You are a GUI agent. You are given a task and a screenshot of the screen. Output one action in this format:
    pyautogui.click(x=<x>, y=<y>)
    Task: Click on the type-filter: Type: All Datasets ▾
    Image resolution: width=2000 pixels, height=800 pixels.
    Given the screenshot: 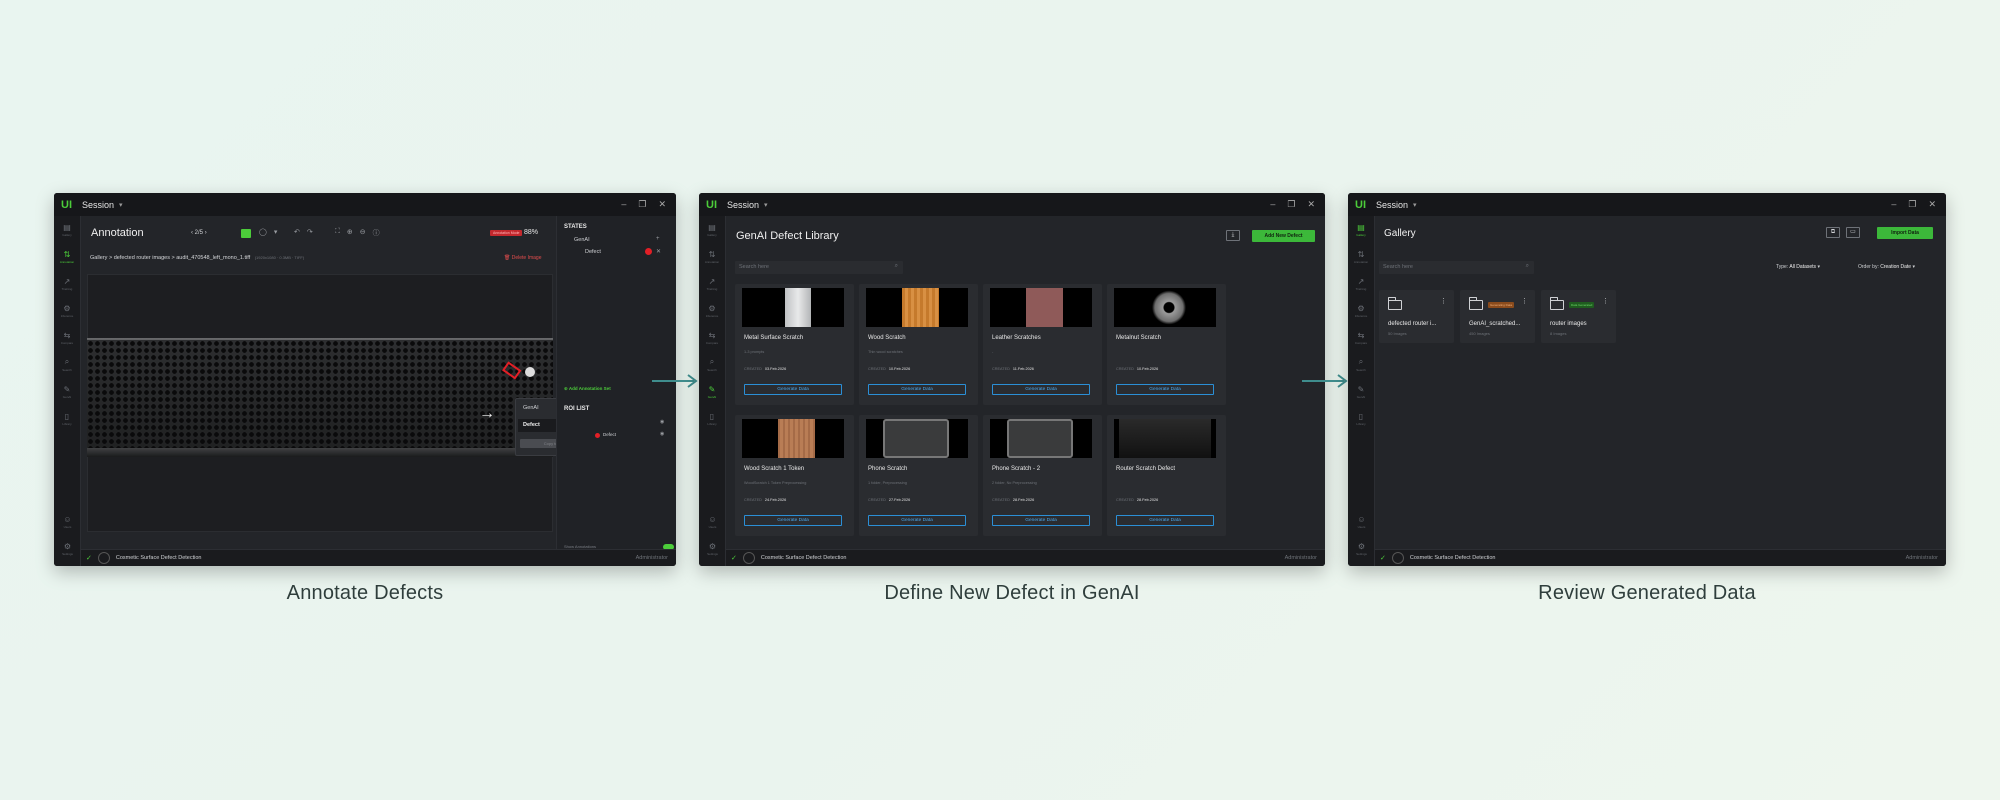 What is the action you would take?
    pyautogui.click(x=1798, y=267)
    